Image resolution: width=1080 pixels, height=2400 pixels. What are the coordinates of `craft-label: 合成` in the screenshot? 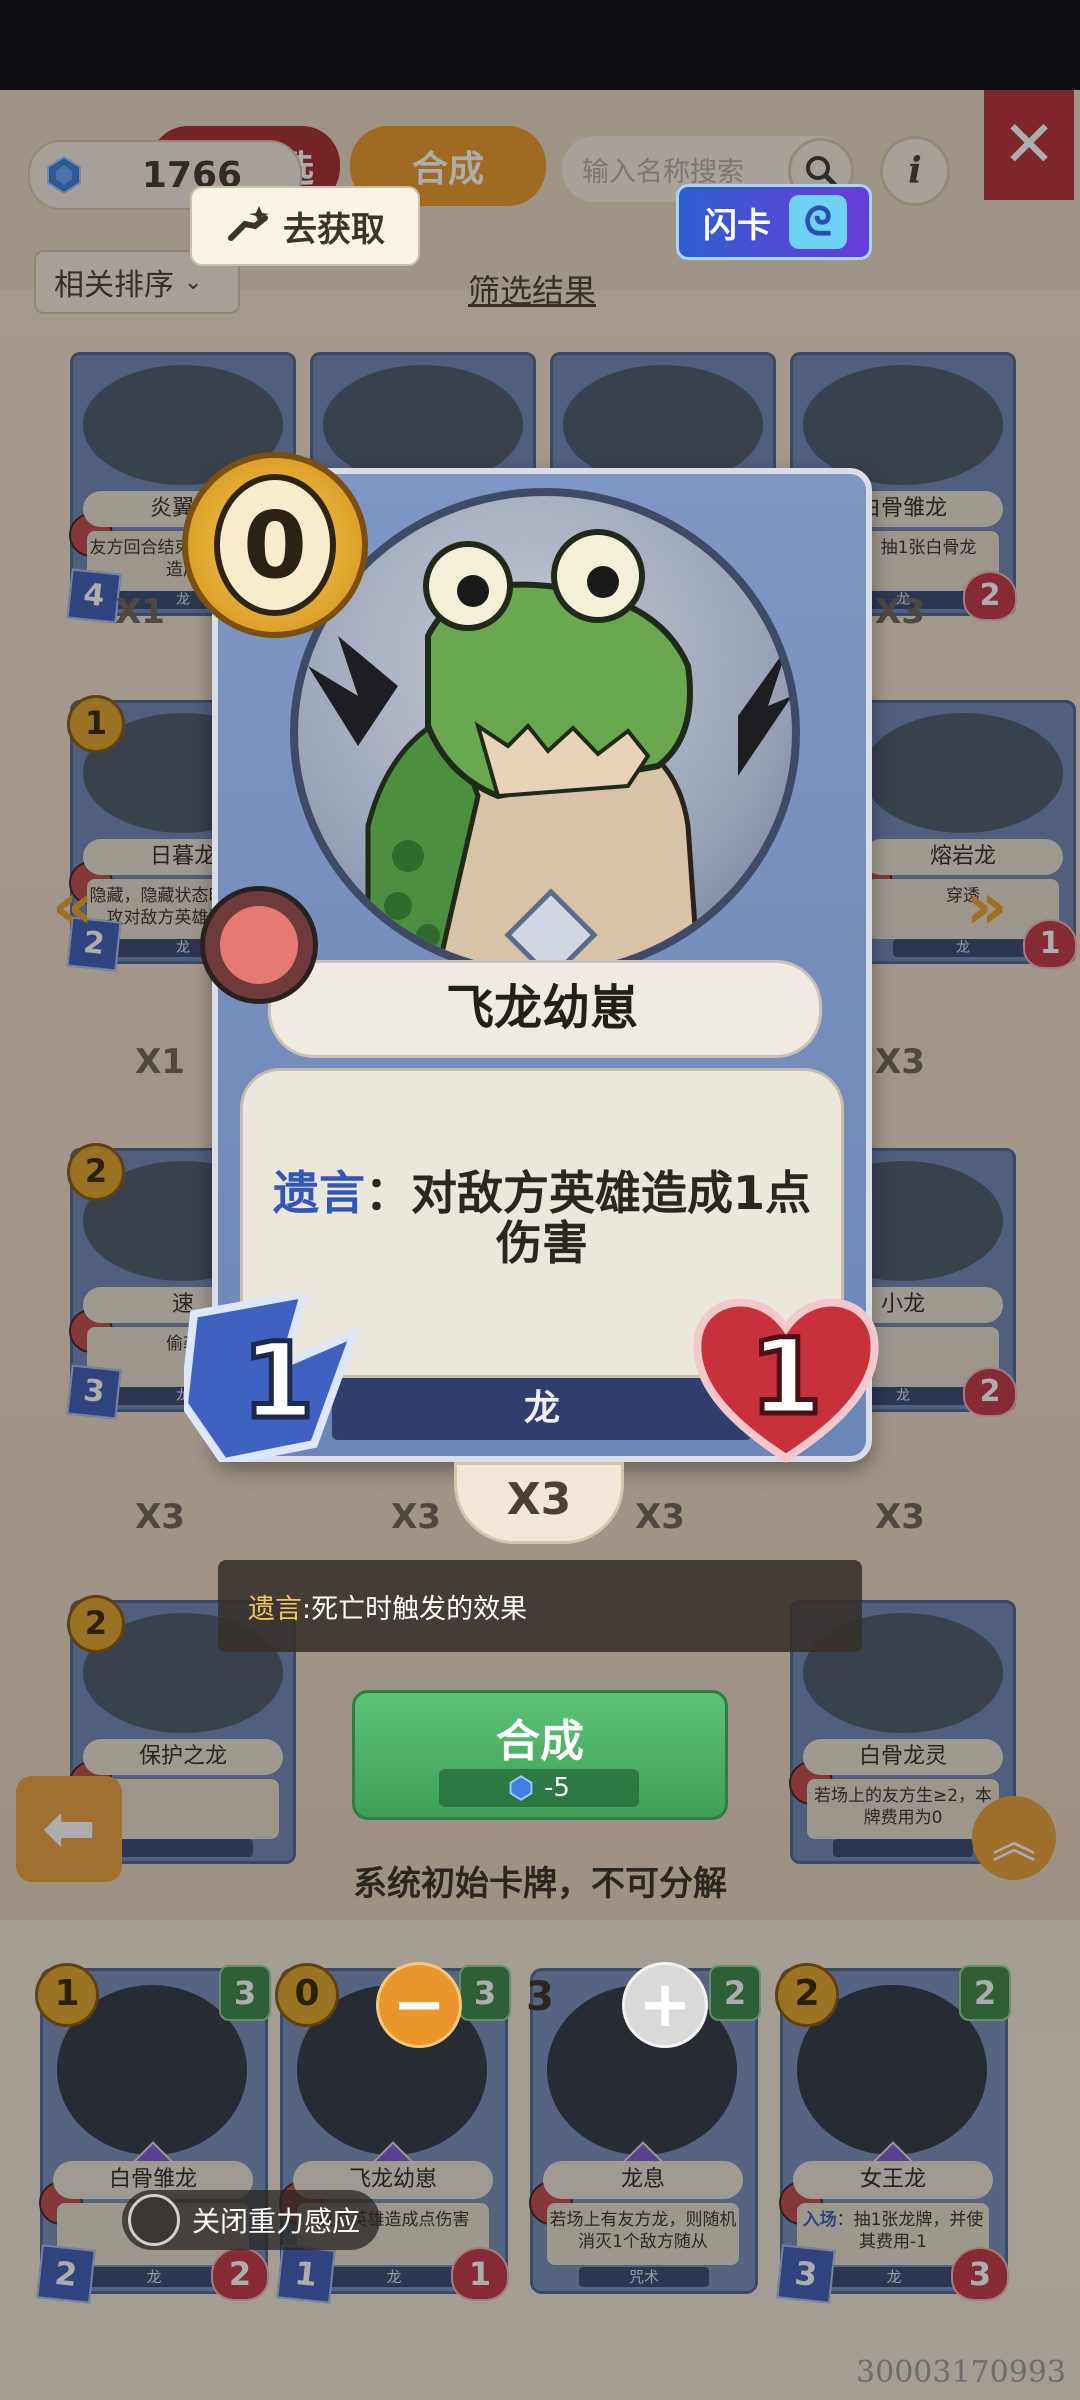 It's located at (540, 1741).